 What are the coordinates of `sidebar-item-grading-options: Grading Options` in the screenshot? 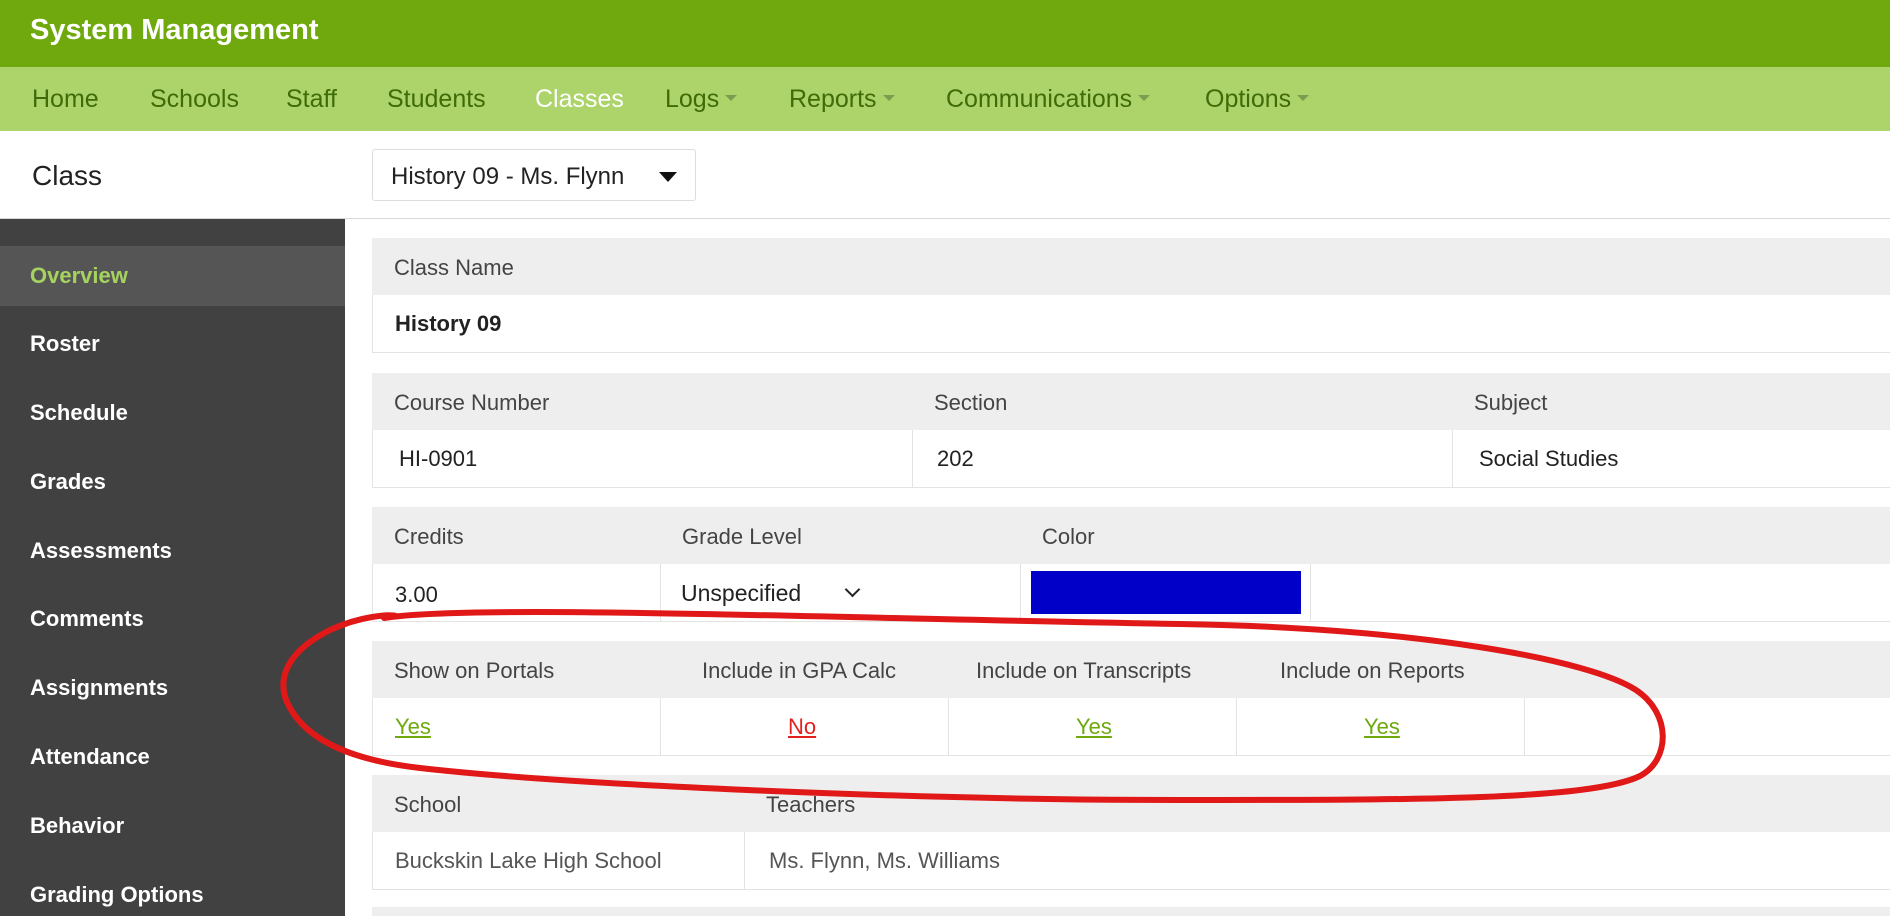 It's located at (172, 890).